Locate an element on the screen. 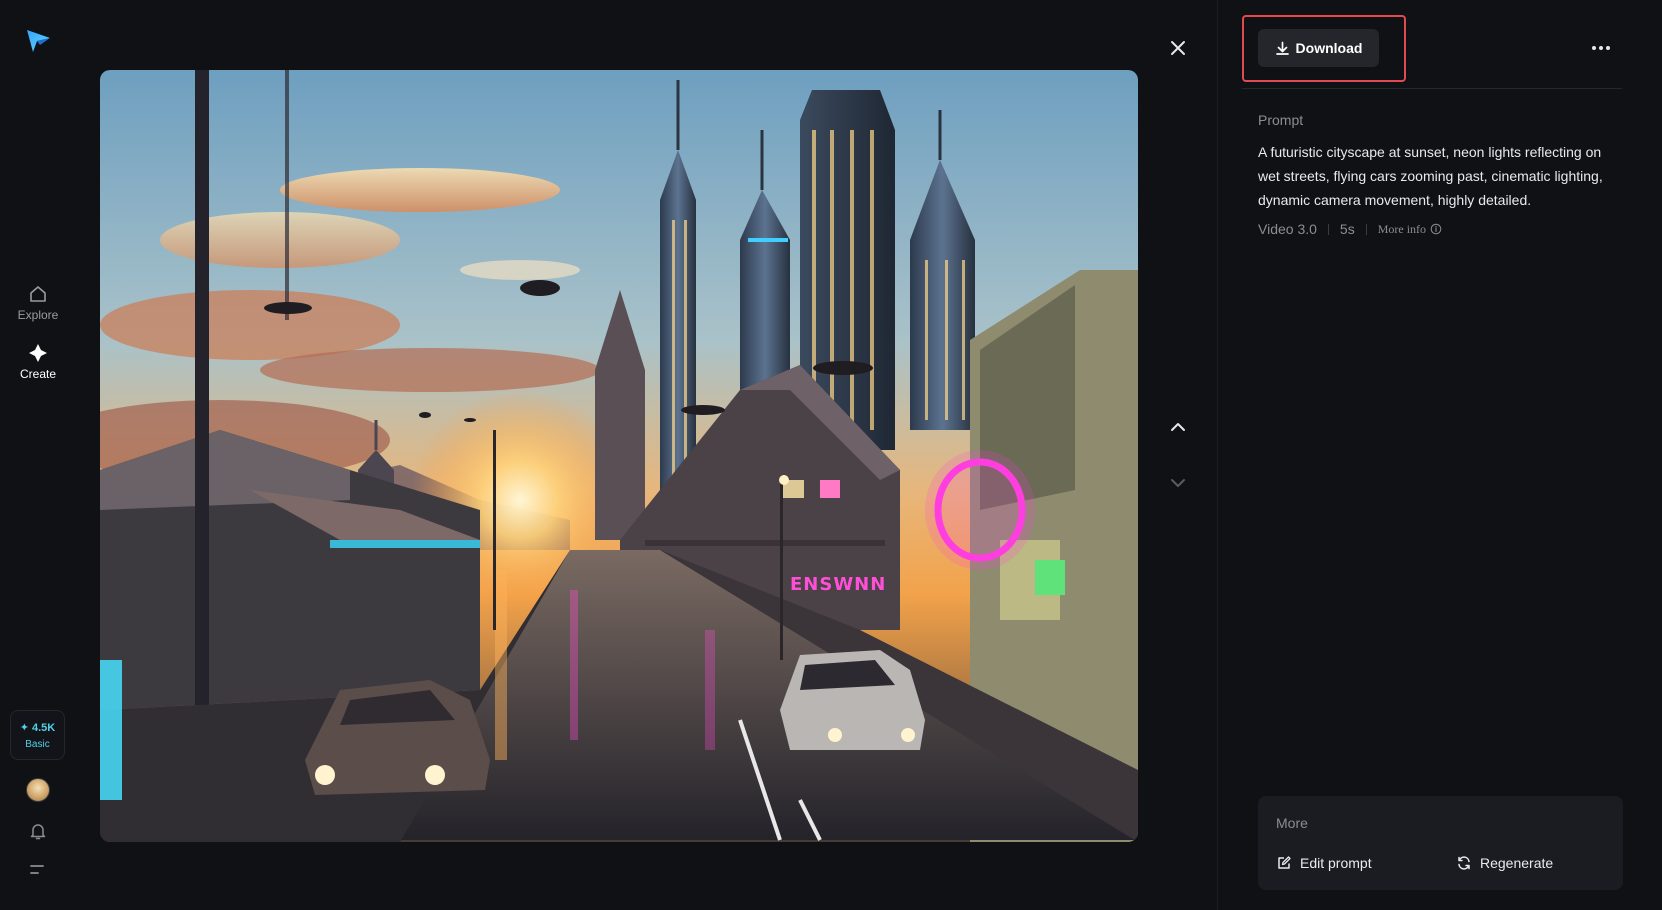 This screenshot has height=910, width=1662. edit-icon is located at coordinates (1284, 862).